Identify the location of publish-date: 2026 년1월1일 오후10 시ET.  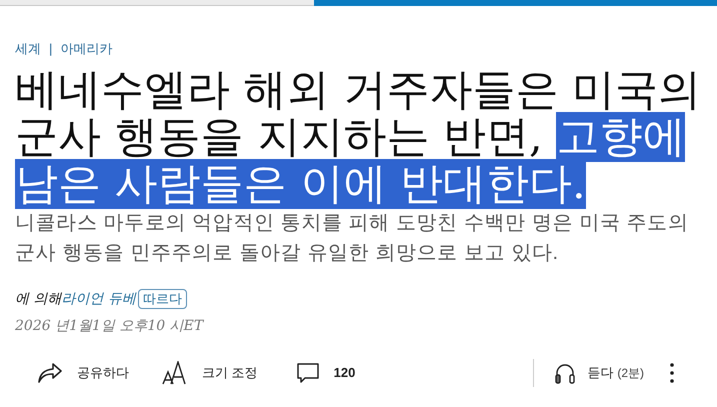
(110, 326).